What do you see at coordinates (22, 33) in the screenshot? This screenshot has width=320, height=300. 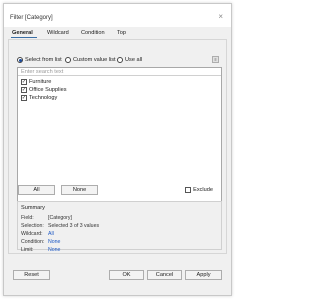 I see `tab-general: General` at bounding box center [22, 33].